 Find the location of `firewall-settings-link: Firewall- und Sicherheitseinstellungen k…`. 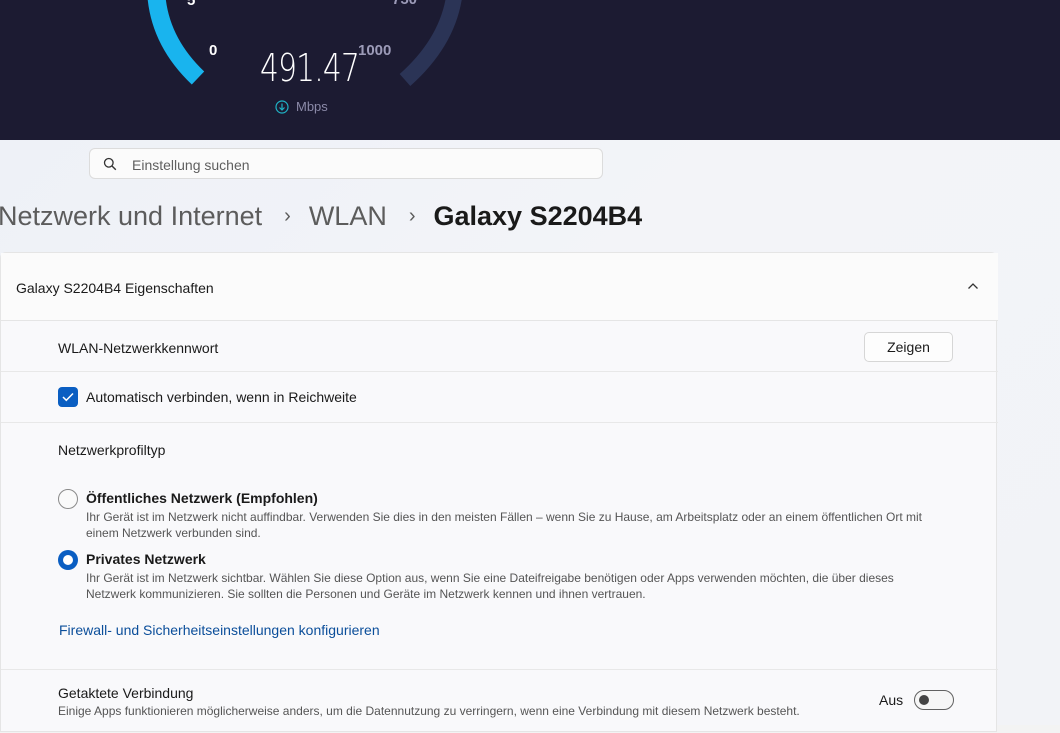

firewall-settings-link: Firewall- und Sicherheitseinstellungen k… is located at coordinates (219, 630).